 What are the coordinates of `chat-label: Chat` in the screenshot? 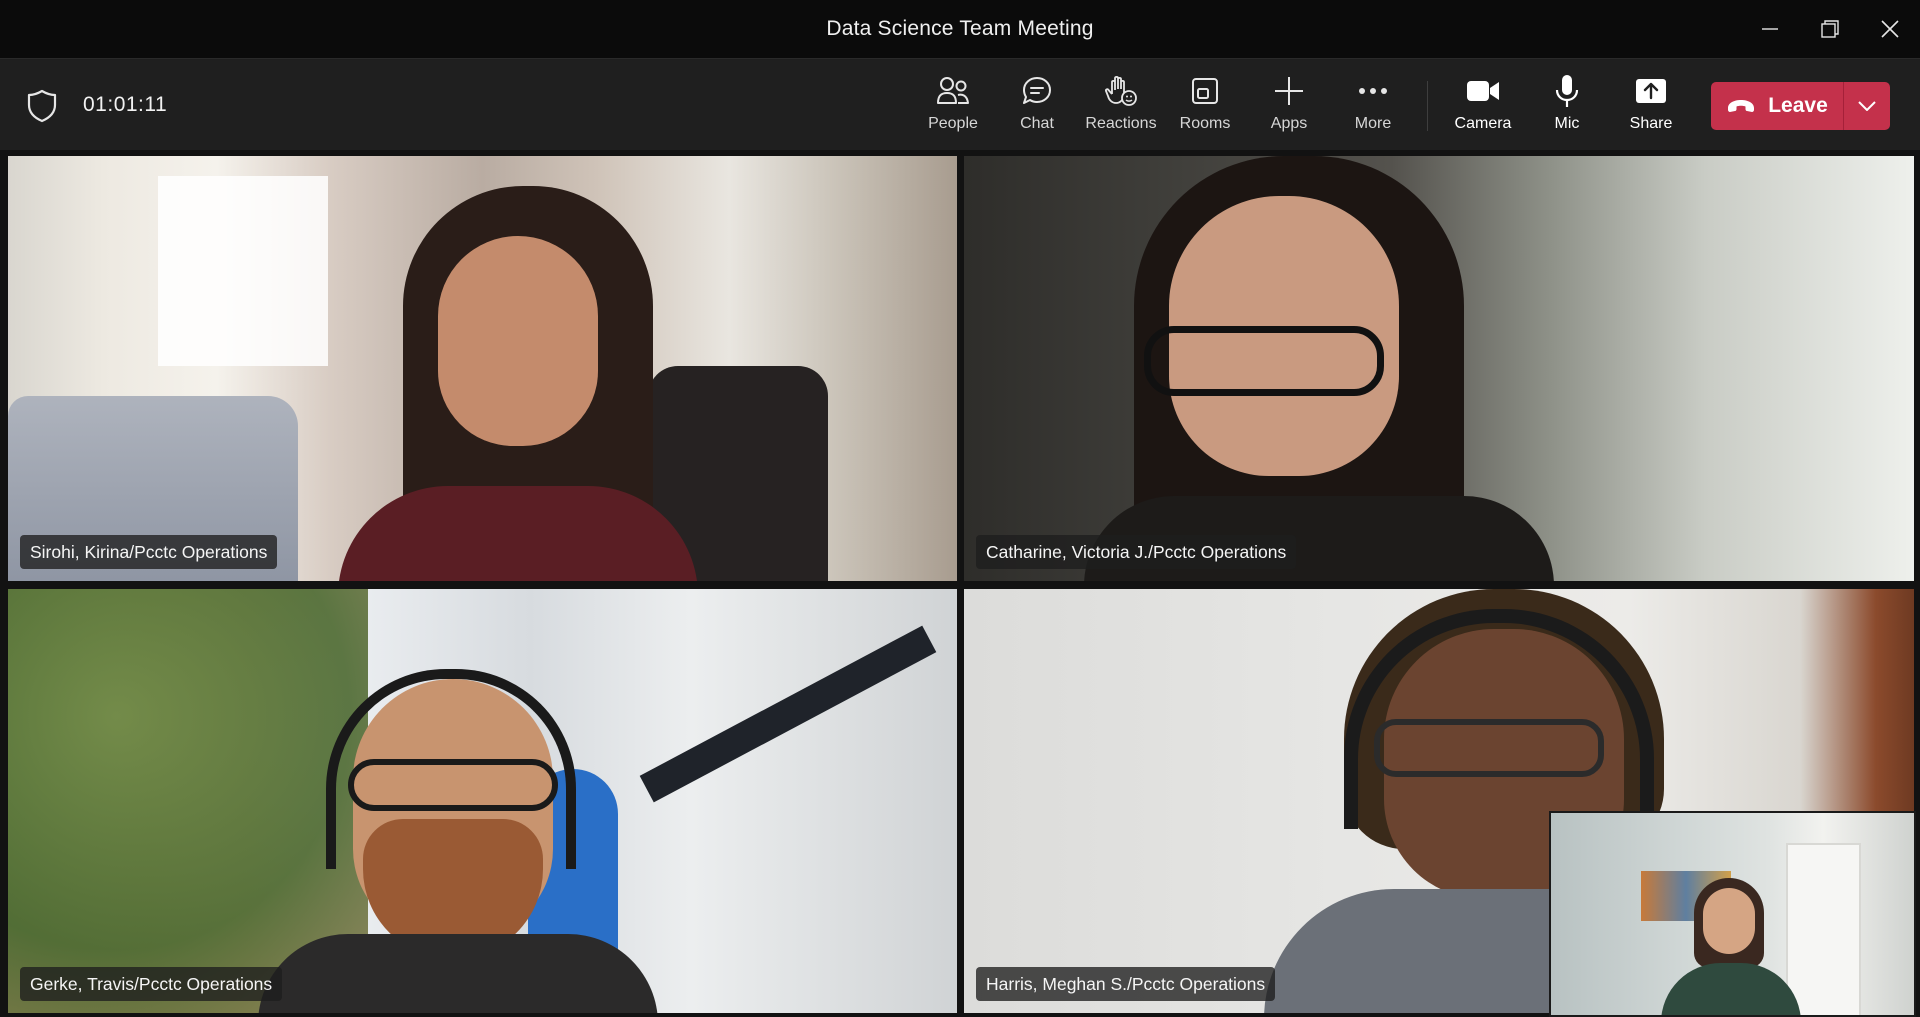 It's located at (1037, 123).